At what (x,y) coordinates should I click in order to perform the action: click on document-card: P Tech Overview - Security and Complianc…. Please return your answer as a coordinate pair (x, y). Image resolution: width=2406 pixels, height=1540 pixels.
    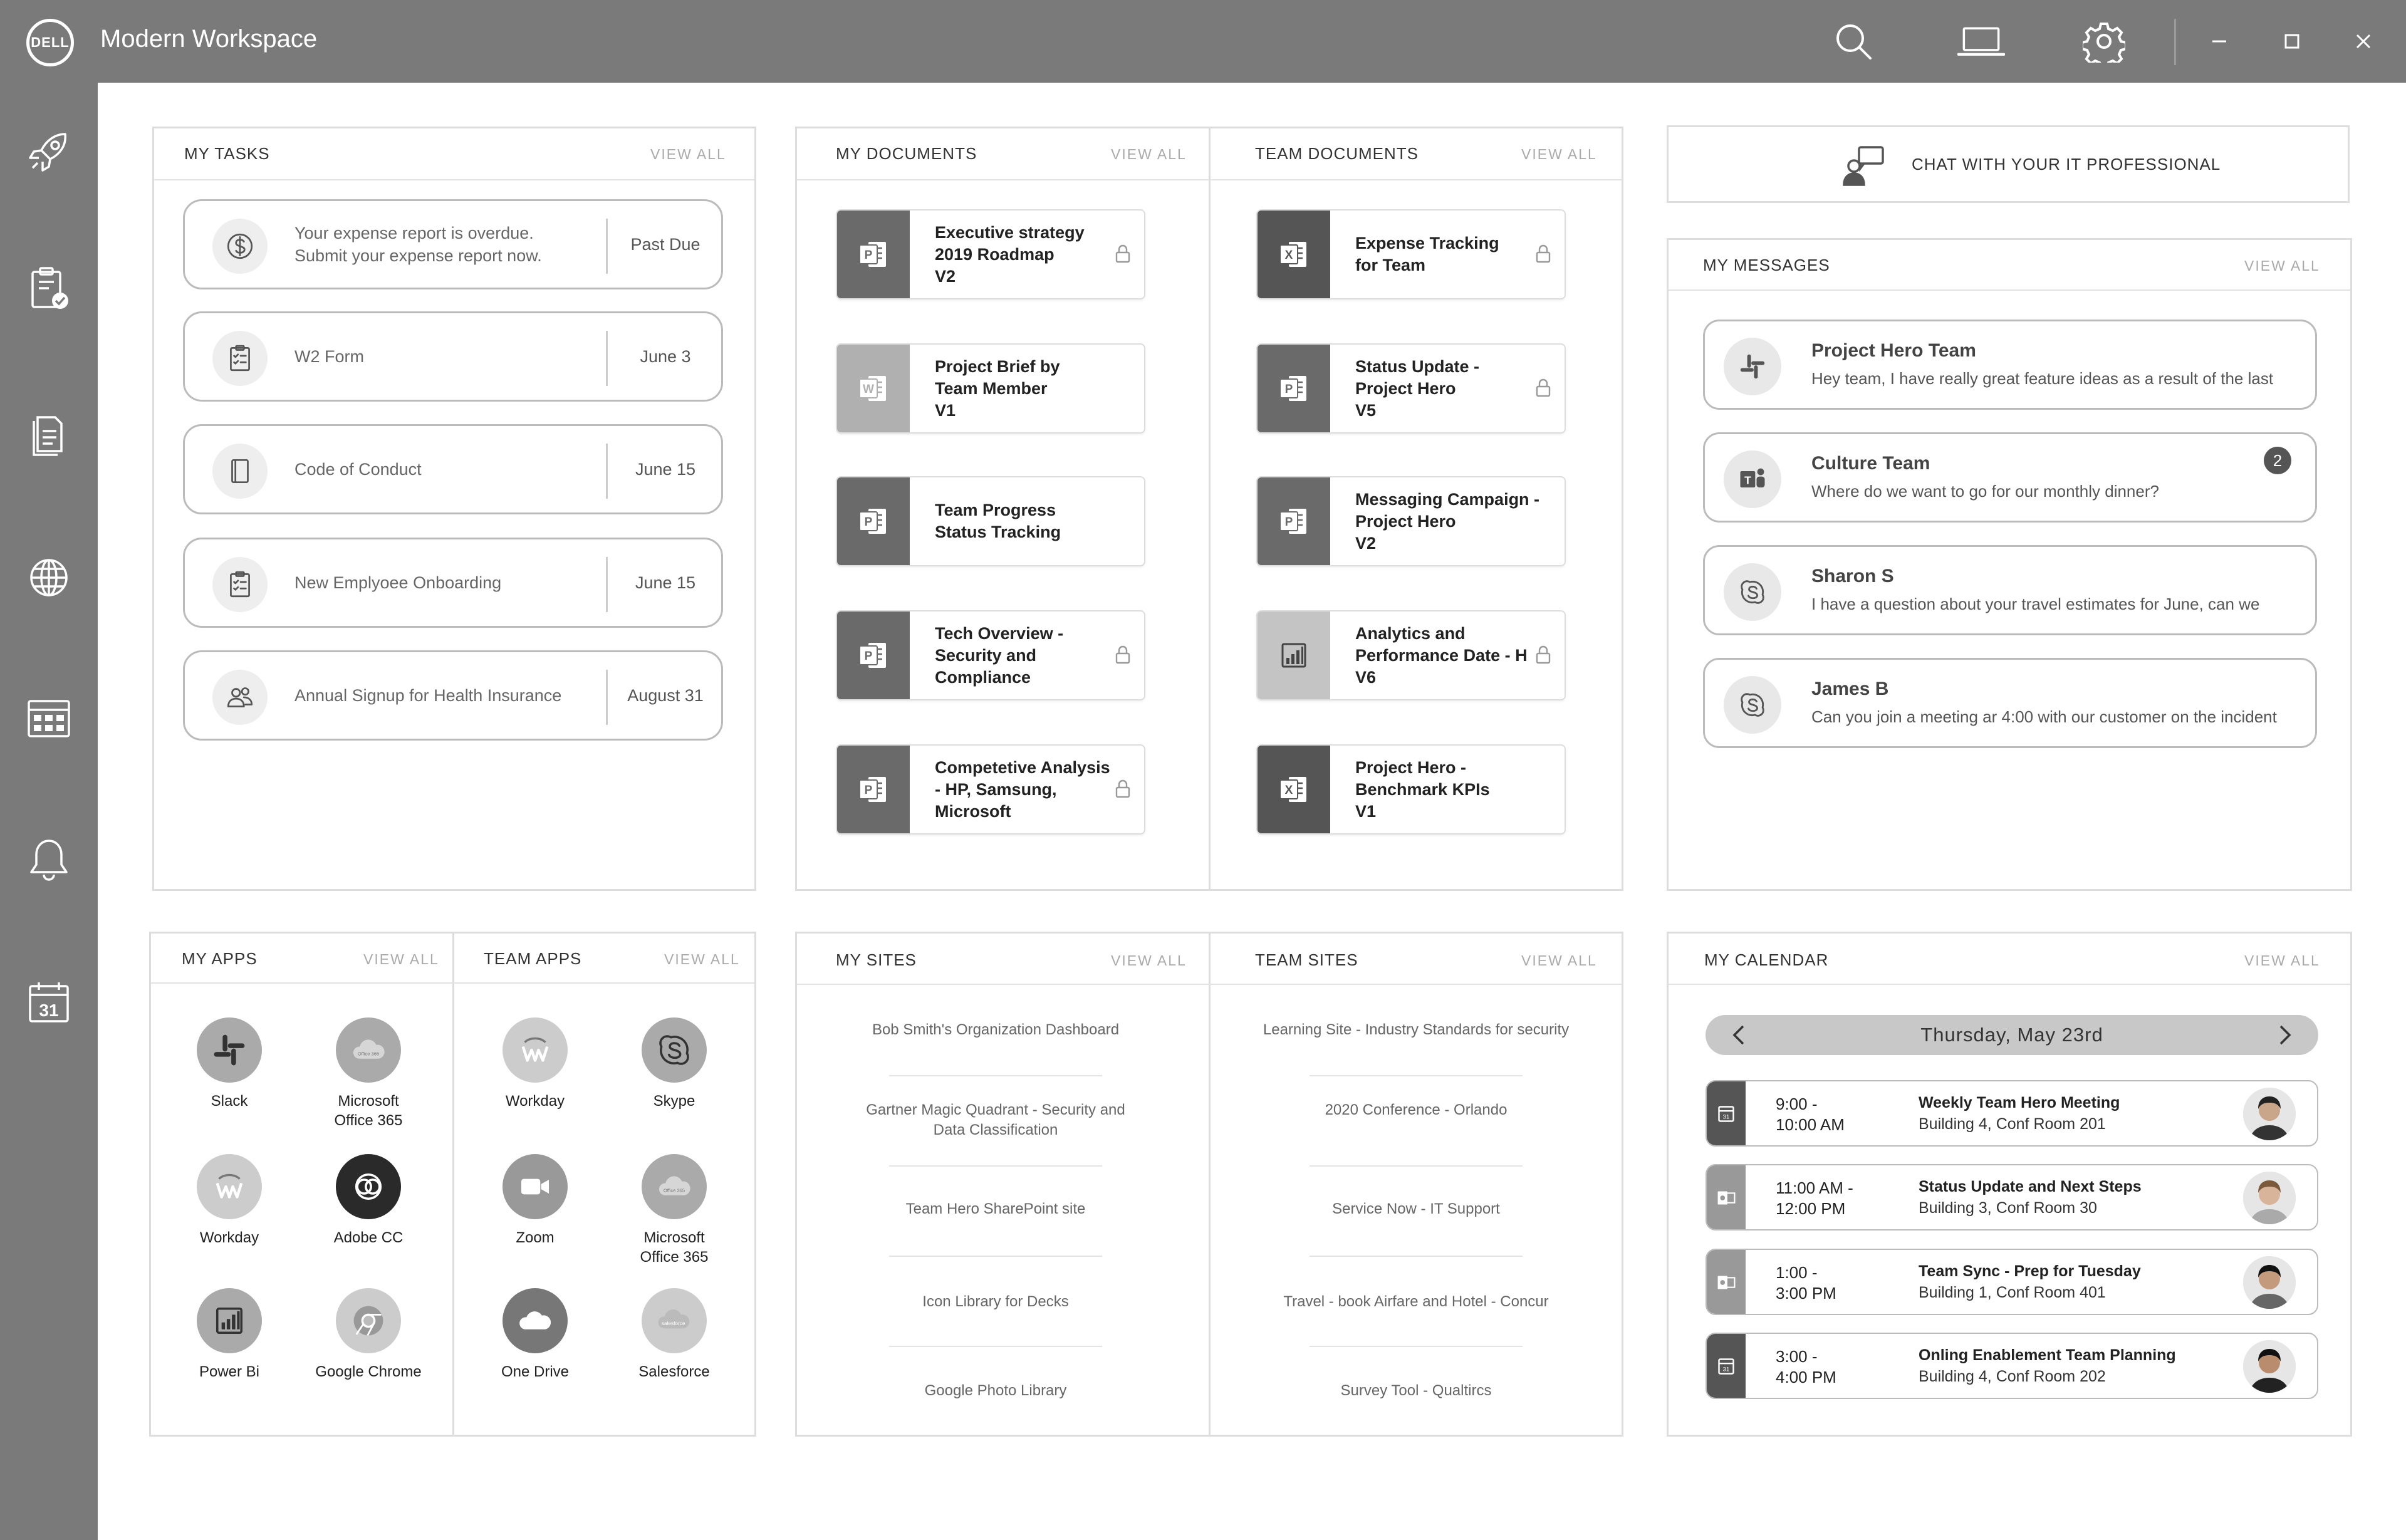
    Looking at the image, I should click on (991, 655).